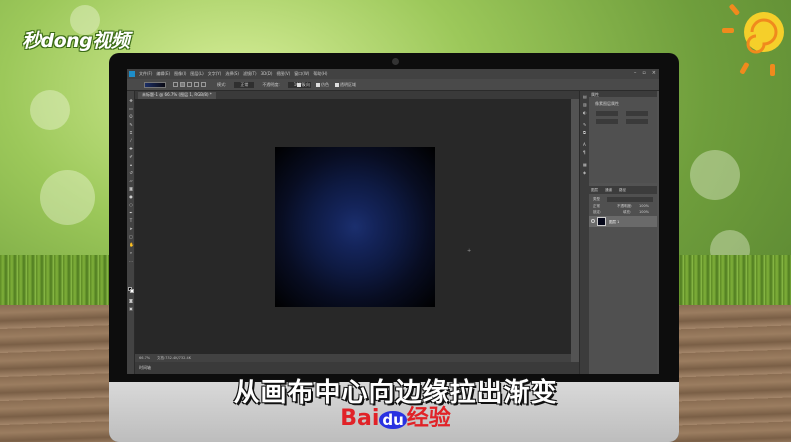  What do you see at coordinates (630, 199) in the screenshot?
I see `layer-filter-icons` at bounding box center [630, 199].